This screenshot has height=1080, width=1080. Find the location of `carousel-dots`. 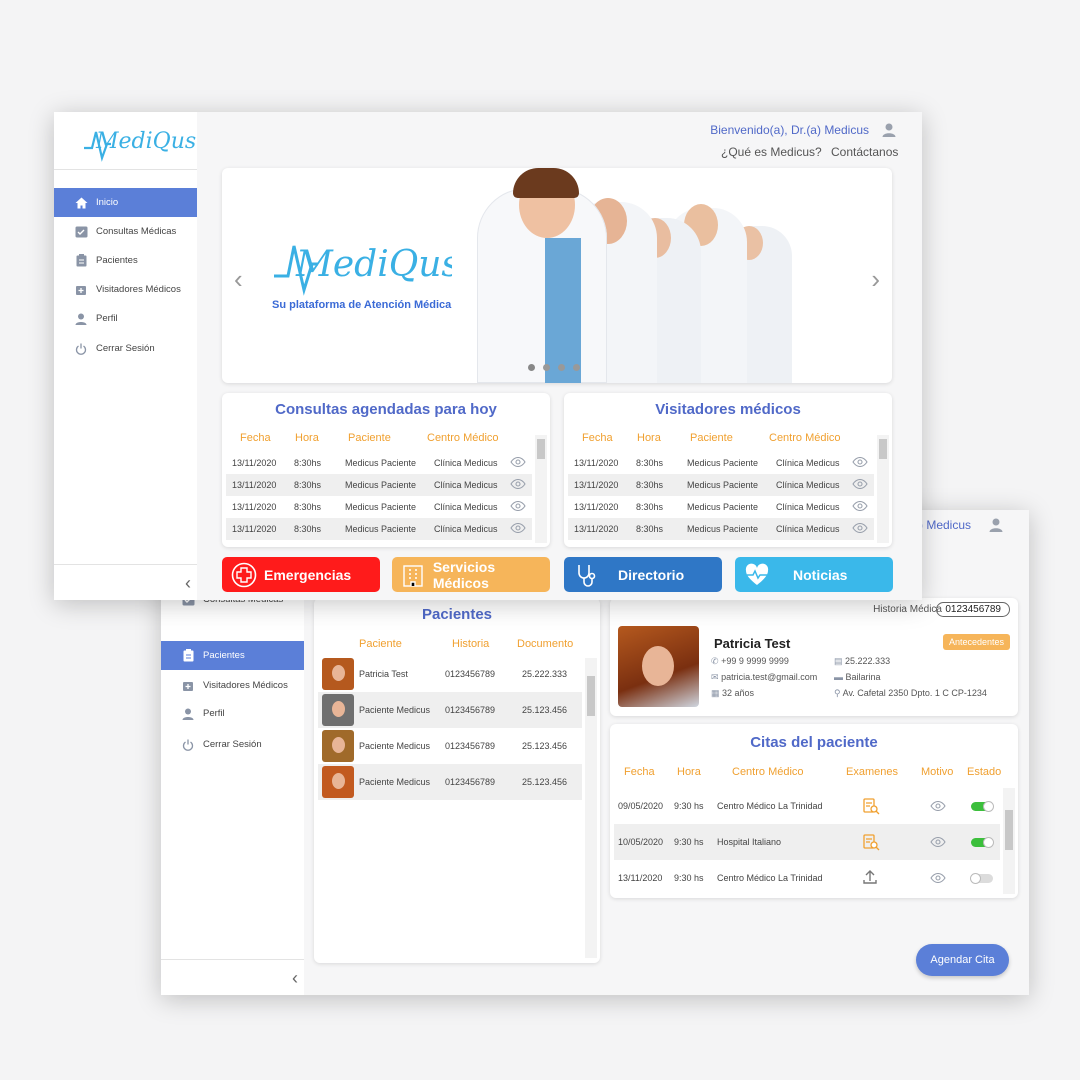

carousel-dots is located at coordinates (554, 367).